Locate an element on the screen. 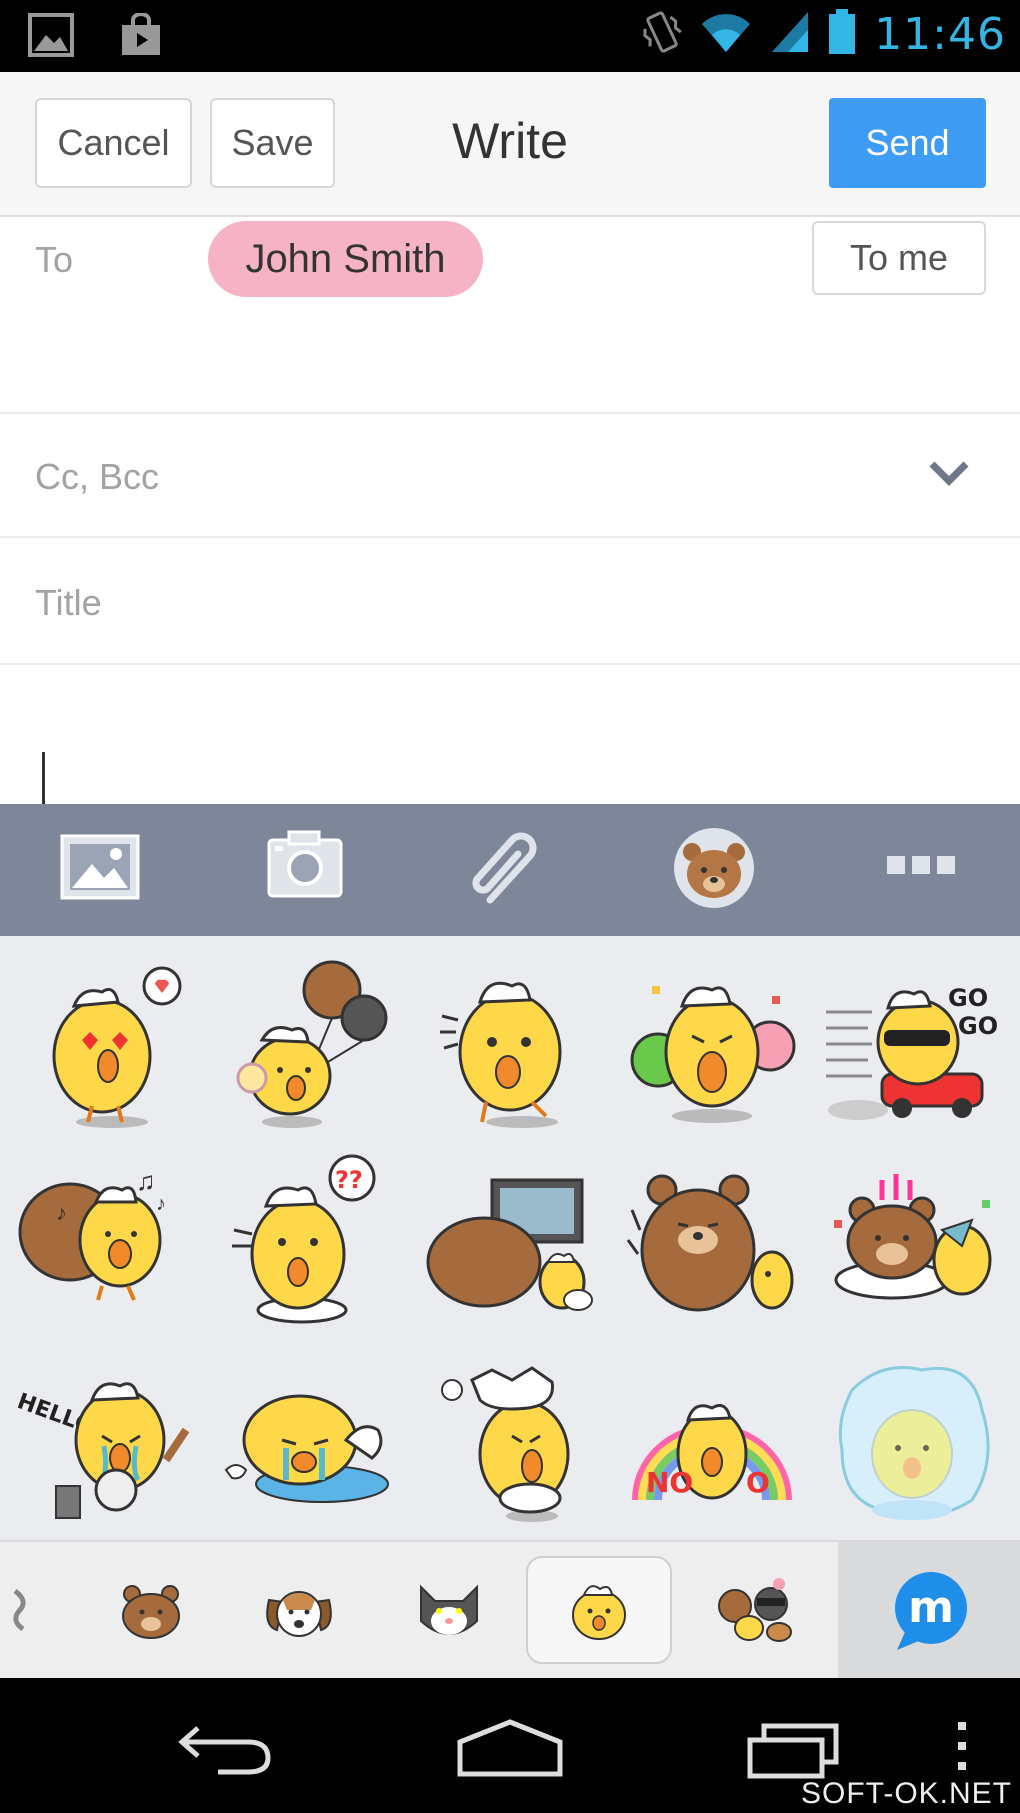  recipient-chip: John Smith is located at coordinates (345, 259).